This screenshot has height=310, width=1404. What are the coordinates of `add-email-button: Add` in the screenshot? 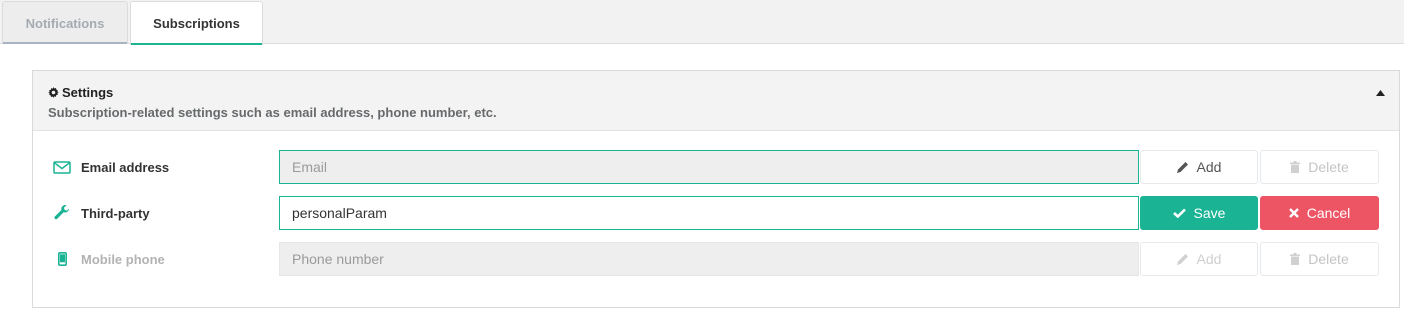 It's located at (1199, 167).